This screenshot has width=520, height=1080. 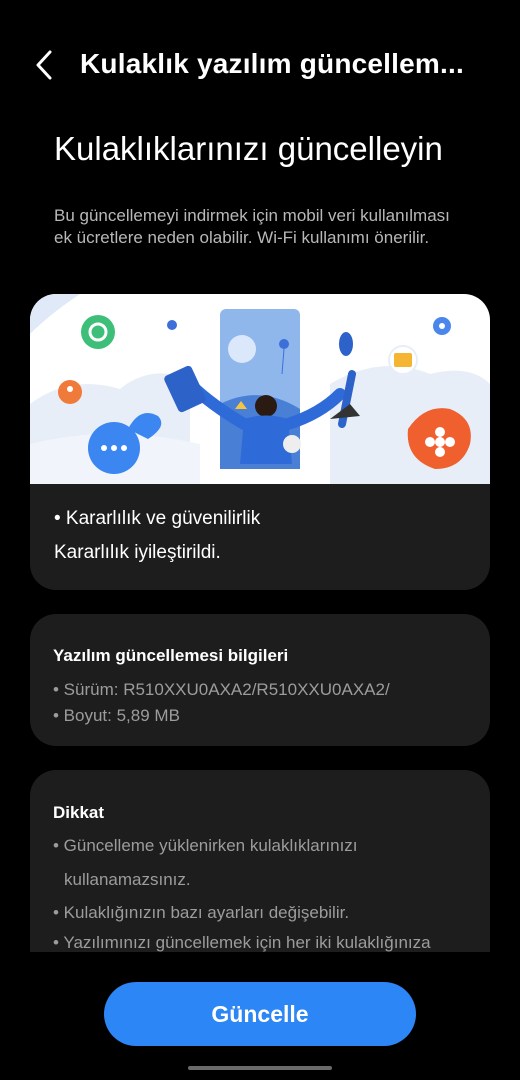 What do you see at coordinates (260, 1014) in the screenshot?
I see `update-button: Güncelle` at bounding box center [260, 1014].